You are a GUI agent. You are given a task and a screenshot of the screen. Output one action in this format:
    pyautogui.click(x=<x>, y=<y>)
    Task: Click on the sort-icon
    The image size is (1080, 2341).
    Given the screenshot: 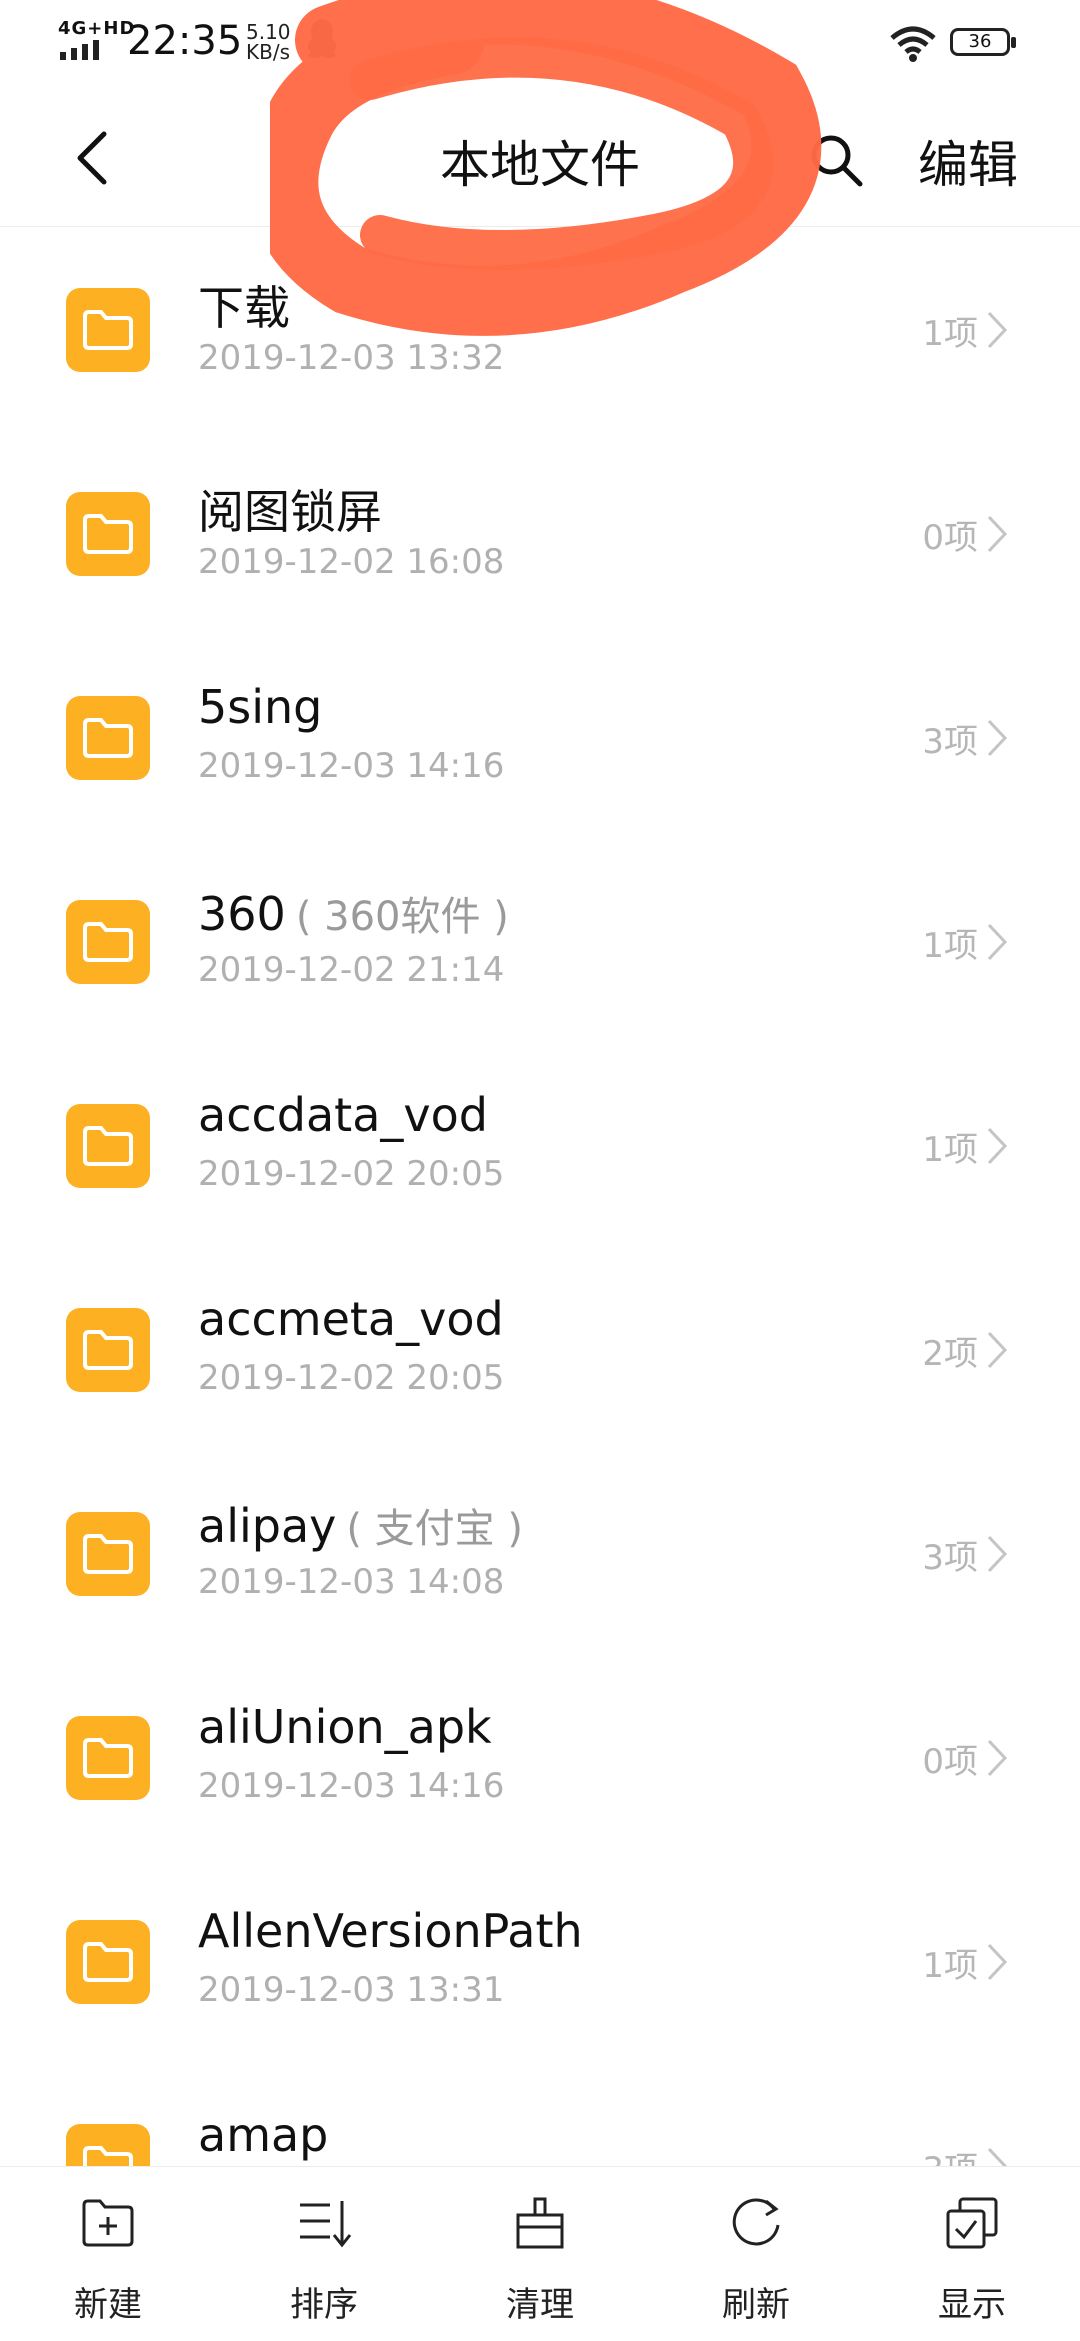 What is the action you would take?
    pyautogui.click(x=326, y=2224)
    